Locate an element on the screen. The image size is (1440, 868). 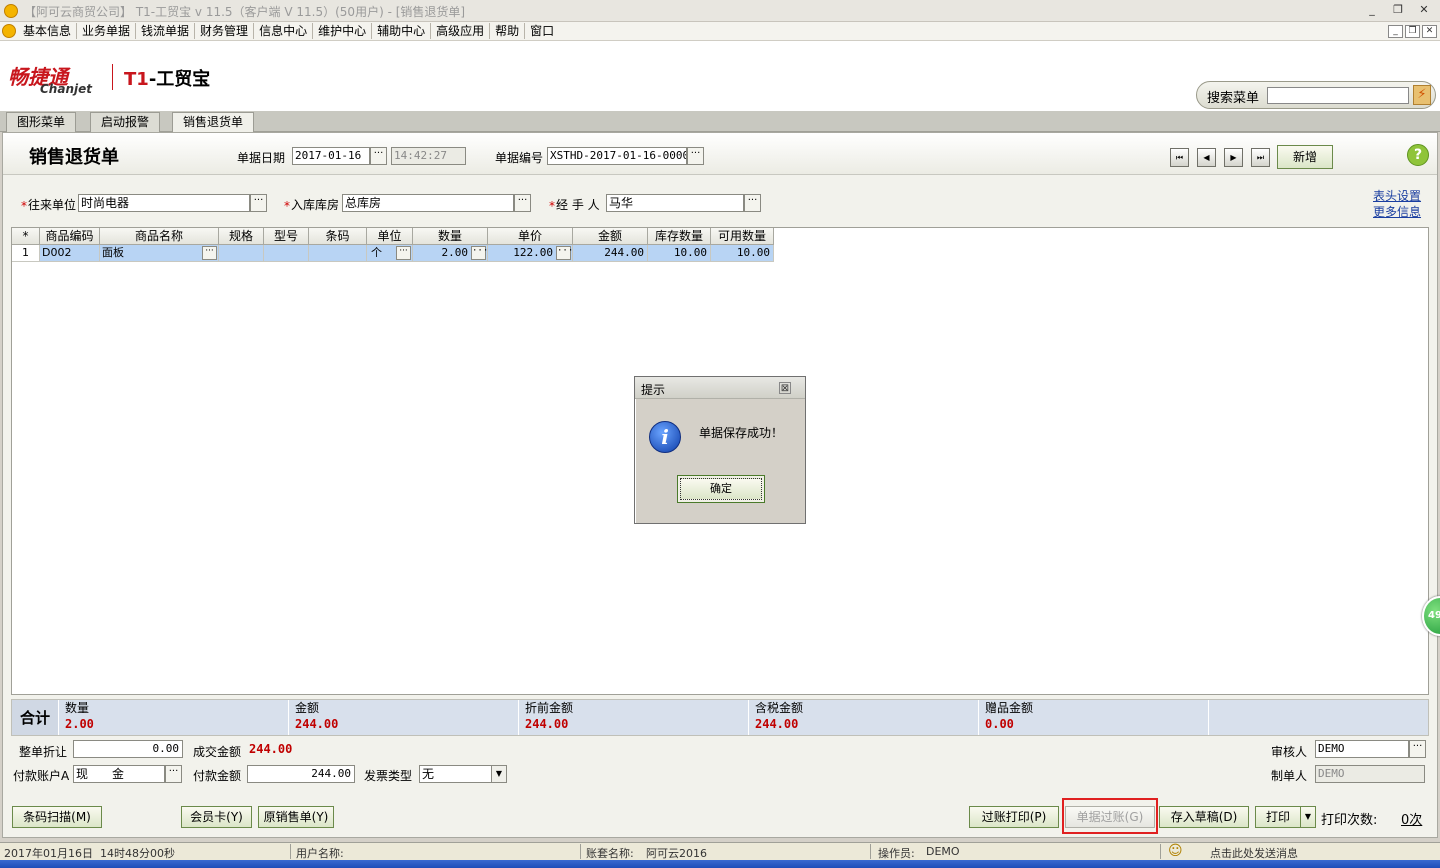
smiley-icon: ☺ is located at coordinates (1175, 851).